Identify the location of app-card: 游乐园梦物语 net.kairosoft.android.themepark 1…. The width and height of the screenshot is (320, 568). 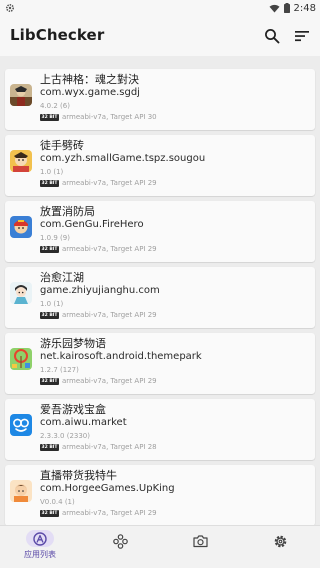
(160, 363).